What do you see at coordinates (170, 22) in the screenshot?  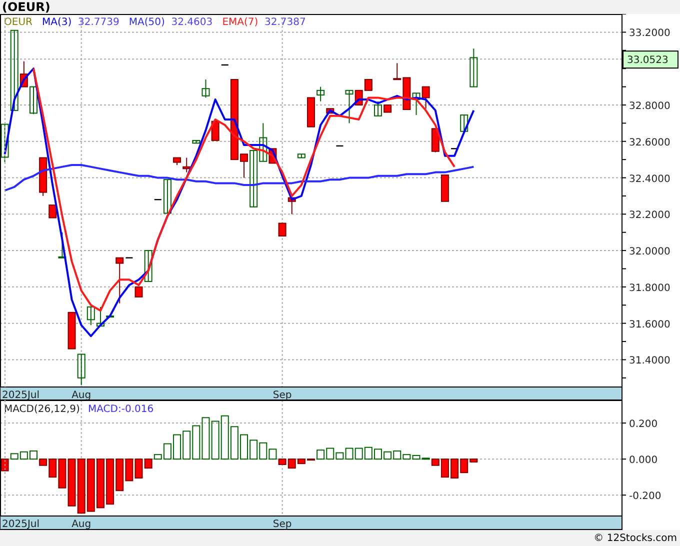 I see `legend-item: MA(50) 32.4603` at bounding box center [170, 22].